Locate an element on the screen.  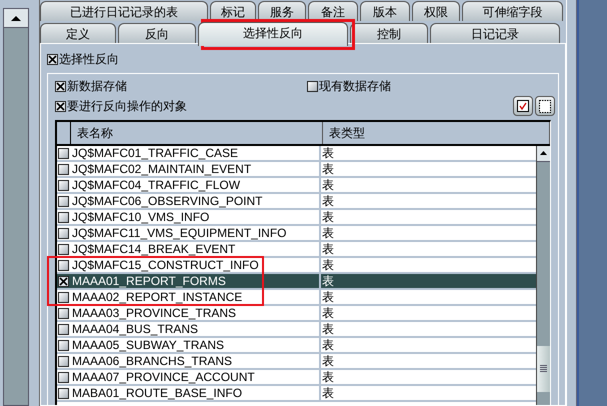
table-row: JQ$MAFC10_VMS_INFO 表 is located at coordinates (296, 218).